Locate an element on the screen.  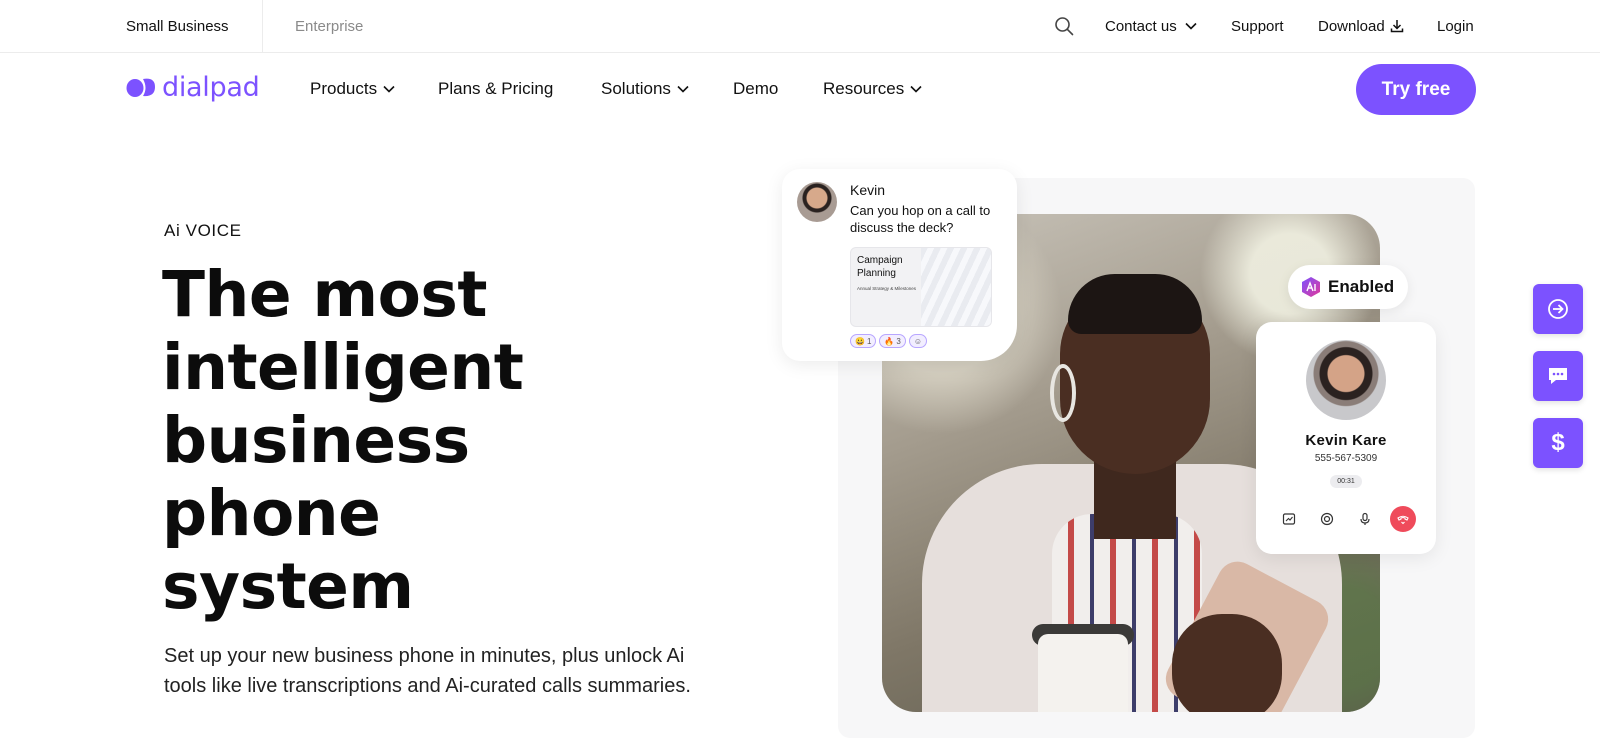
contact-us-menu: Contact us is located at coordinates (1151, 26).